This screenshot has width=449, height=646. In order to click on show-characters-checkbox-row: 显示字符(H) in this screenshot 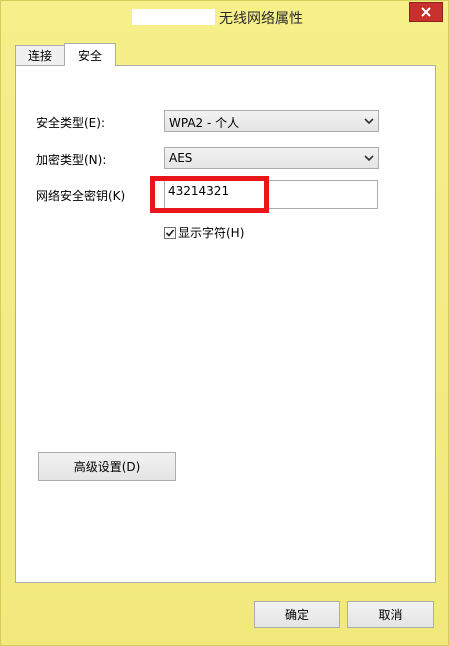, I will do `click(204, 232)`.